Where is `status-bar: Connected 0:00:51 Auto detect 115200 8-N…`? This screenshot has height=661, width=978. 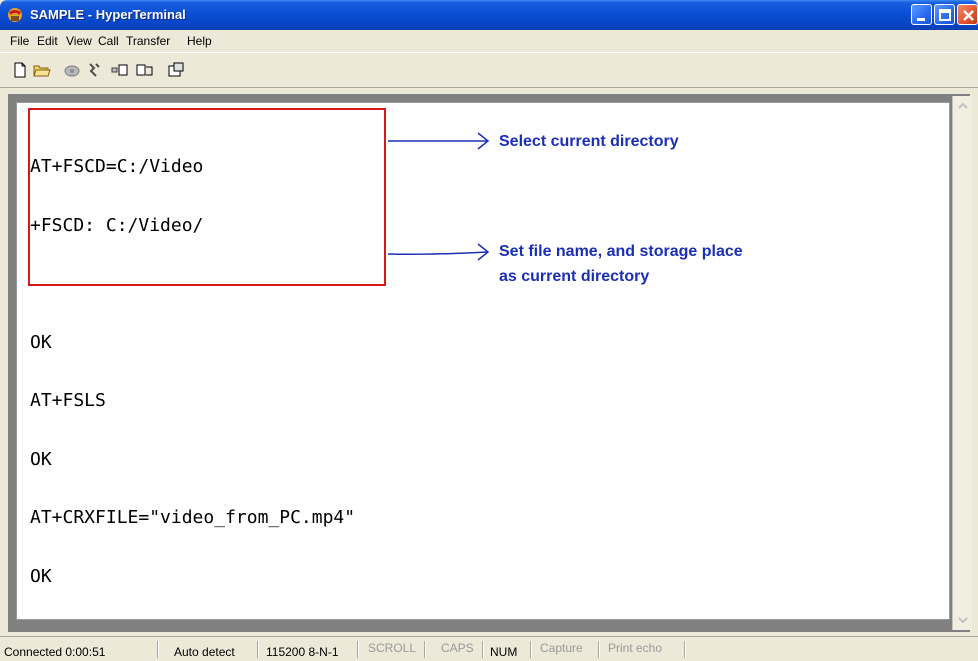 status-bar: Connected 0:00:51 Auto detect 115200 8-N… is located at coordinates (489, 648).